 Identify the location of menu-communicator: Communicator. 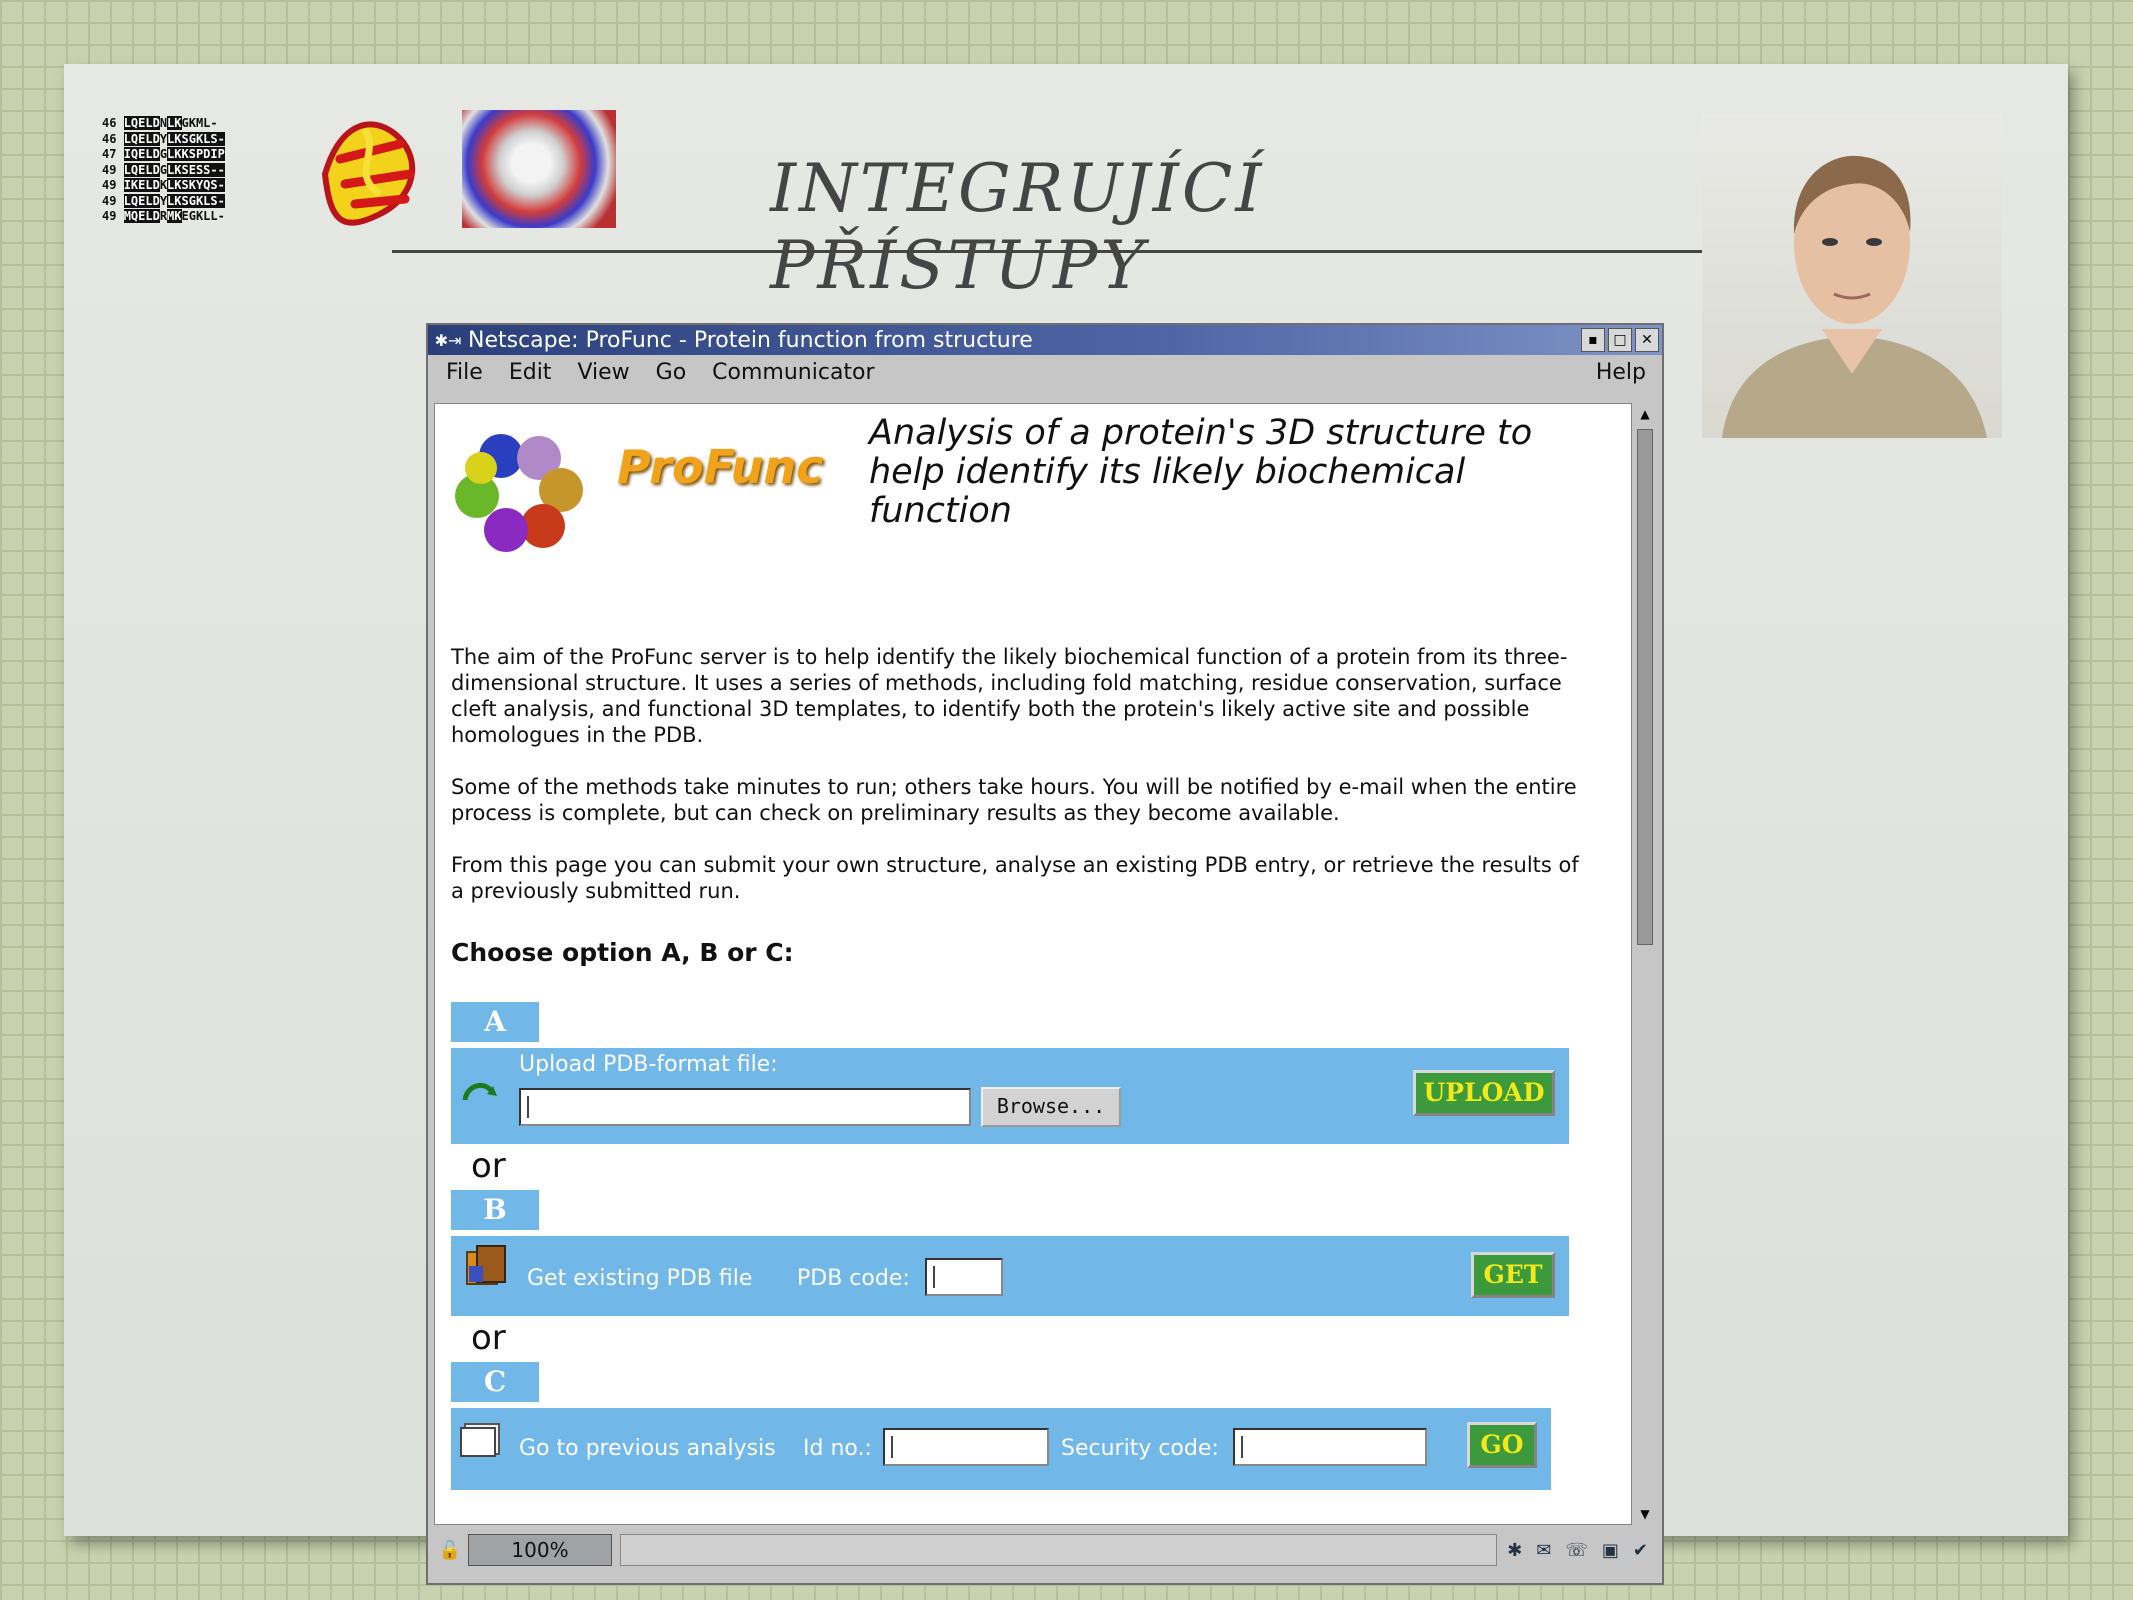
(793, 372).